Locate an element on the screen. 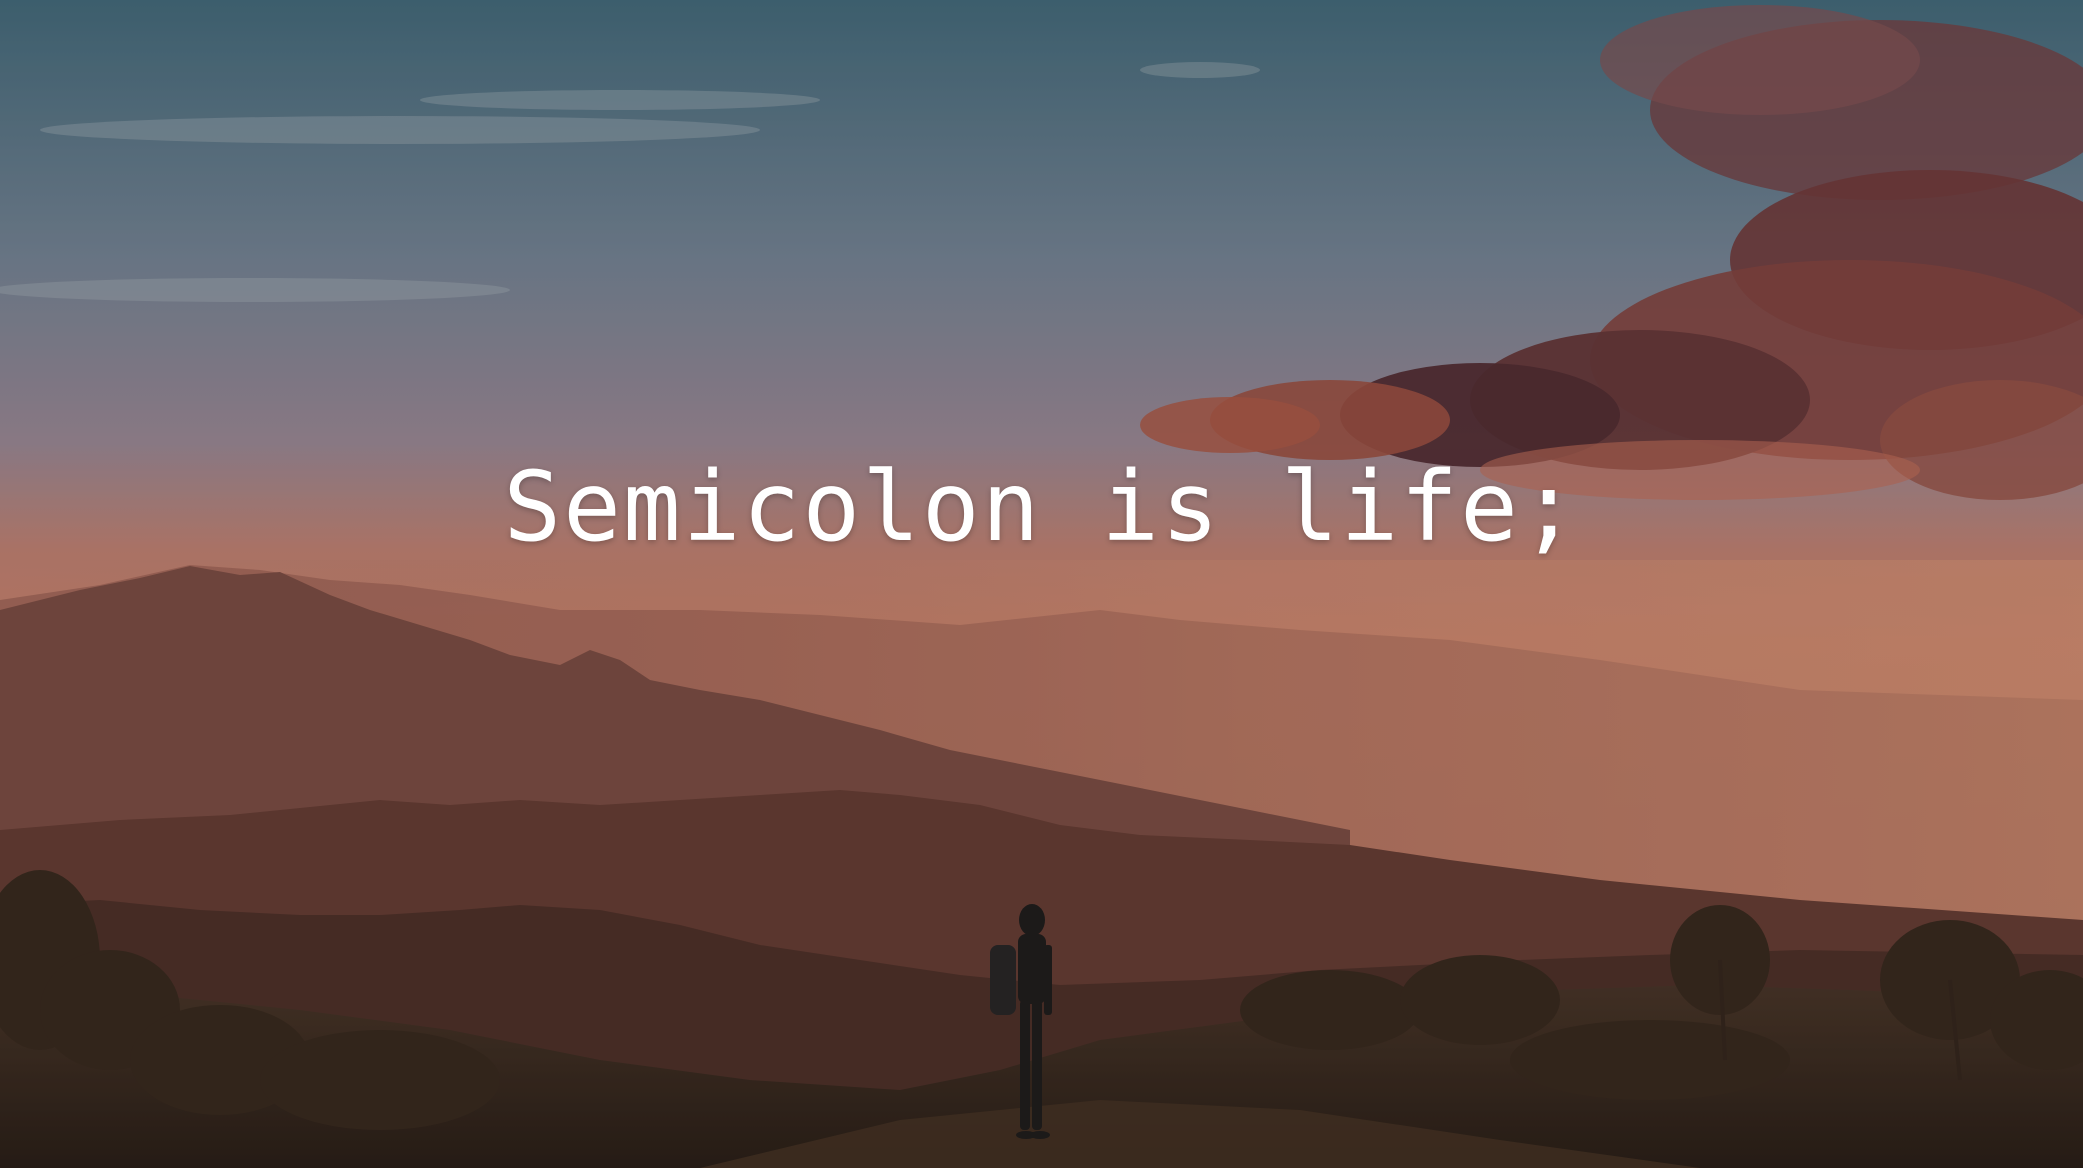 The width and height of the screenshot is (2083, 1173). bottom-edge is located at coordinates (1041, 1170).